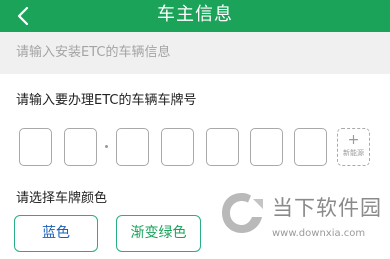 The width and height of the screenshot is (390, 259). What do you see at coordinates (353, 140) in the screenshot?
I see `plus-icon: +` at bounding box center [353, 140].